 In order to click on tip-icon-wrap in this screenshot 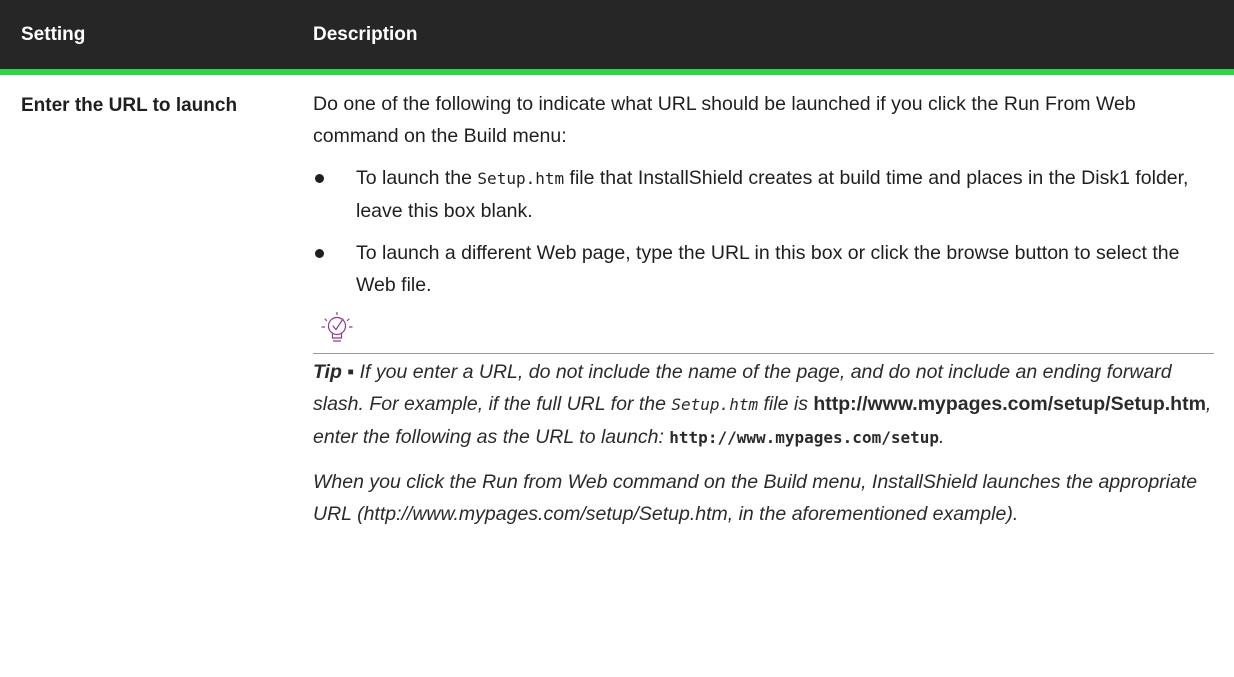, I will do `click(763, 331)`.